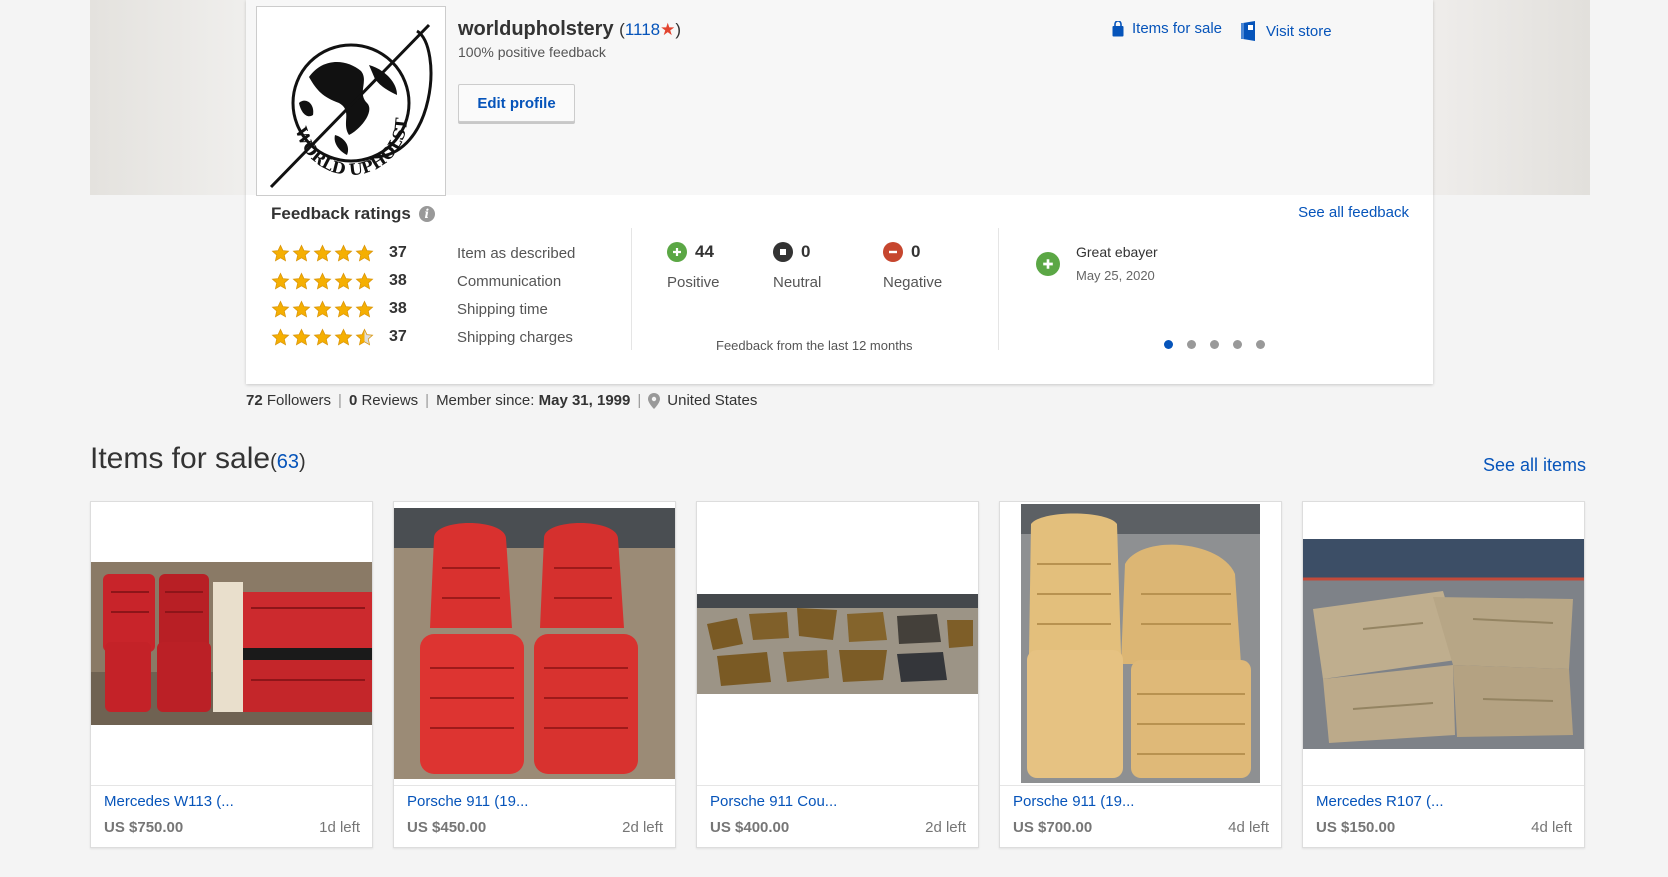 This screenshot has height=877, width=1668. Describe the element at coordinates (783, 252) in the screenshot. I see `neutral-circle-icon` at that location.